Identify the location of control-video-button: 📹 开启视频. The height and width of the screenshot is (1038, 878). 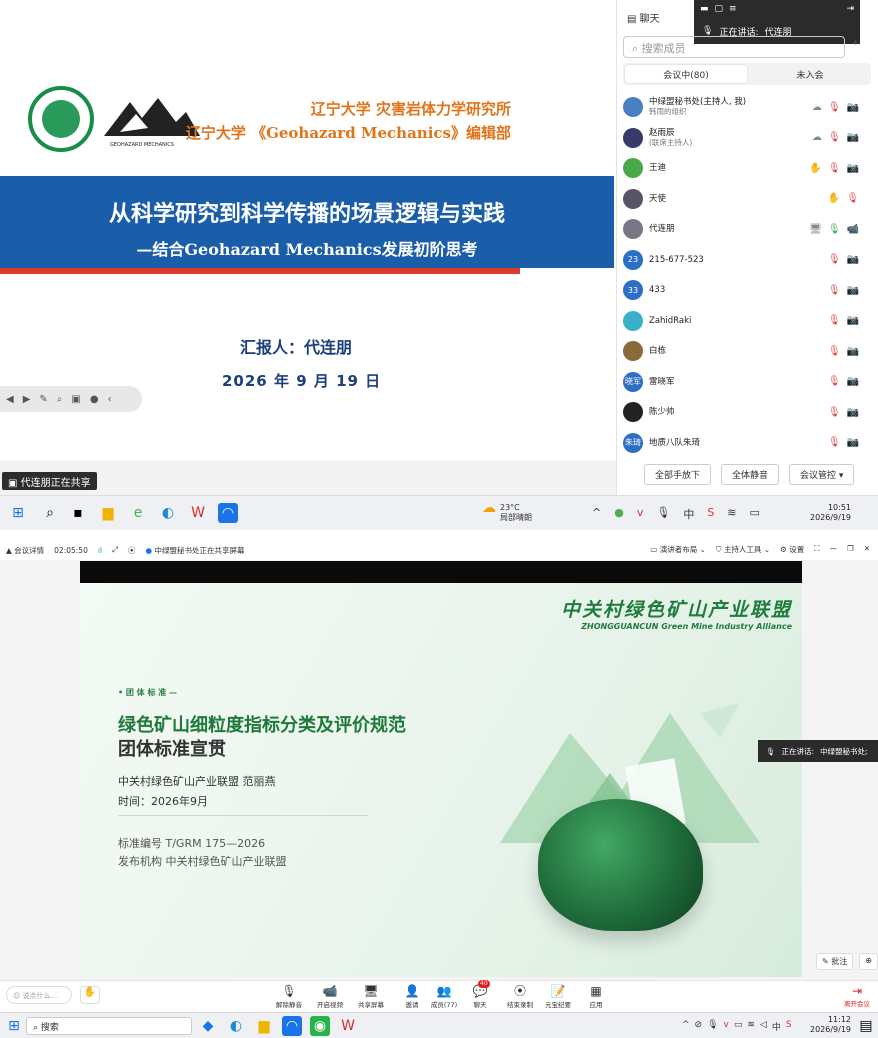
(330, 996).